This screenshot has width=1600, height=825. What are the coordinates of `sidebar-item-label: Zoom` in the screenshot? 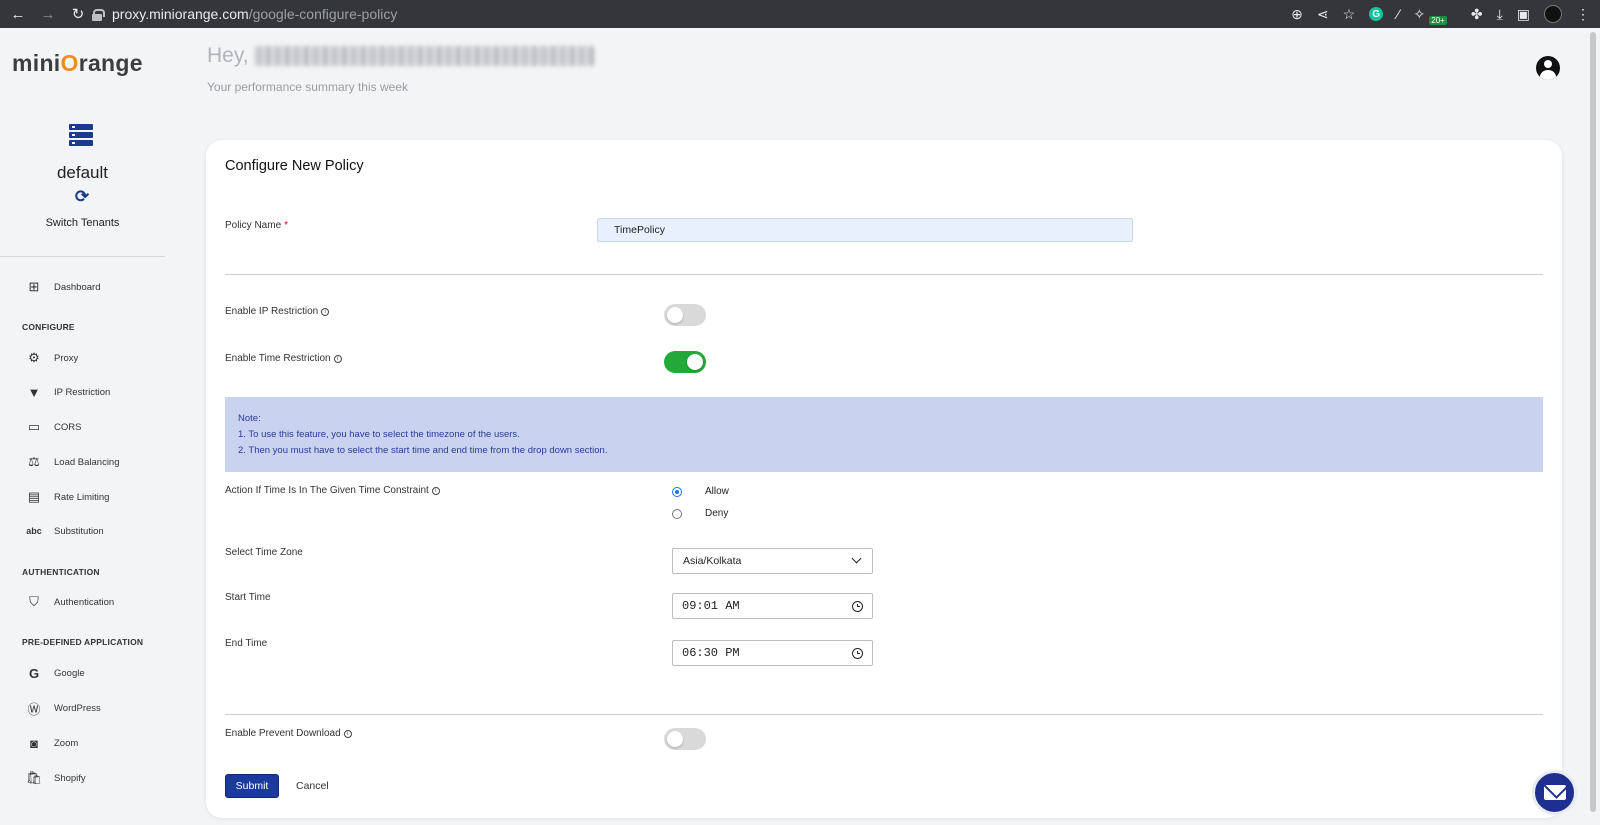 It's located at (66, 743).